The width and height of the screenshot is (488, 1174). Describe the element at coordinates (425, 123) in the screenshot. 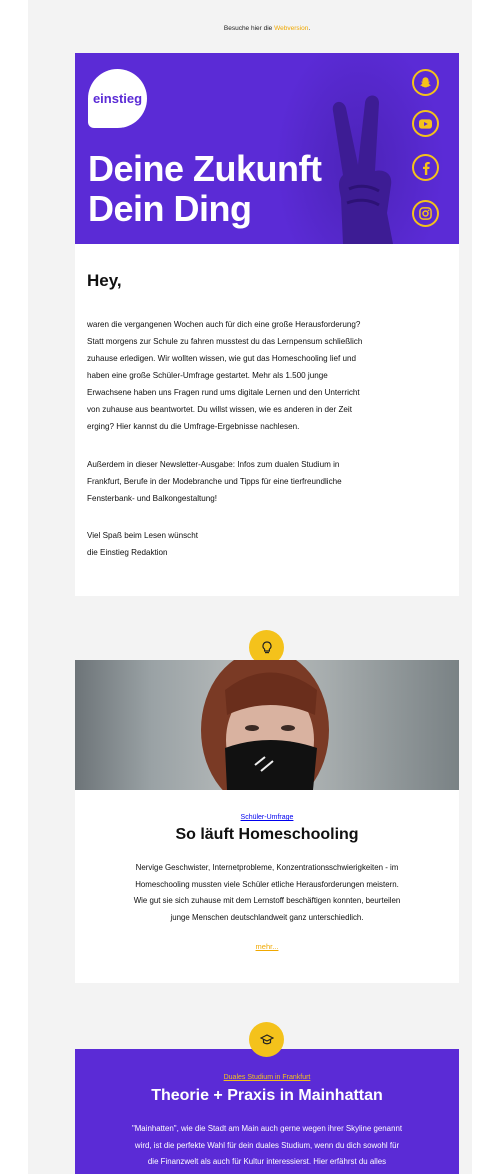

I see `youtube-icon` at that location.